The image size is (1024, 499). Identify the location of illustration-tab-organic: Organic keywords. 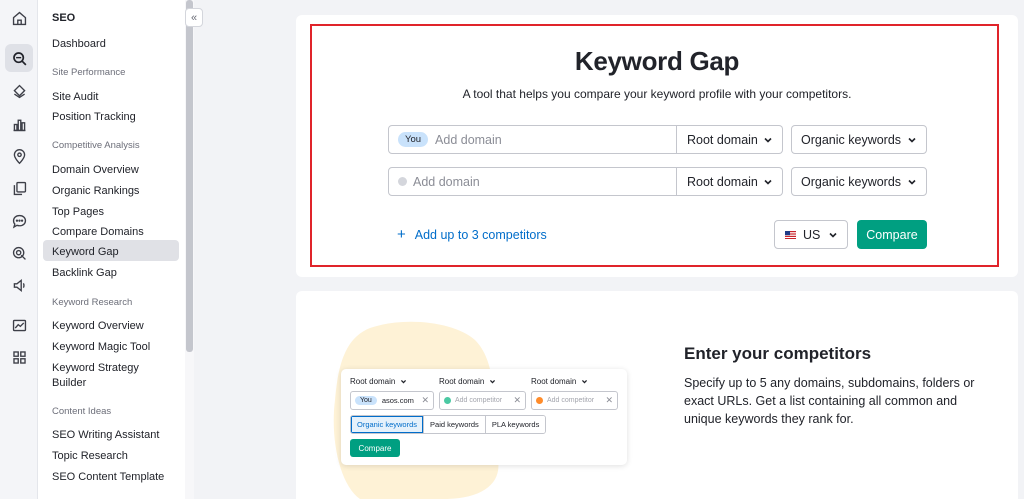
(388, 424).